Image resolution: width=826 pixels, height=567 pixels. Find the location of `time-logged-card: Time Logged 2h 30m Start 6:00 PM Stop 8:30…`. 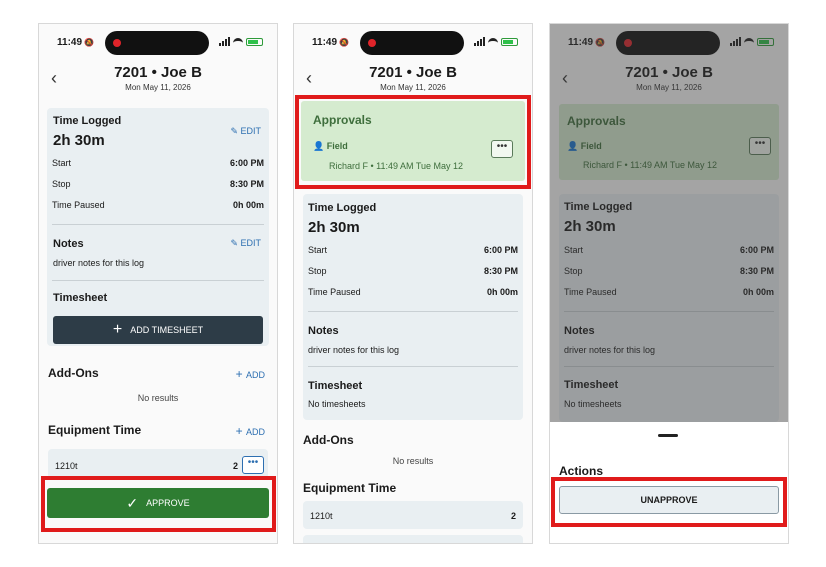

time-logged-card: Time Logged 2h 30m Start 6:00 PM Stop 8:30… is located at coordinates (413, 307).